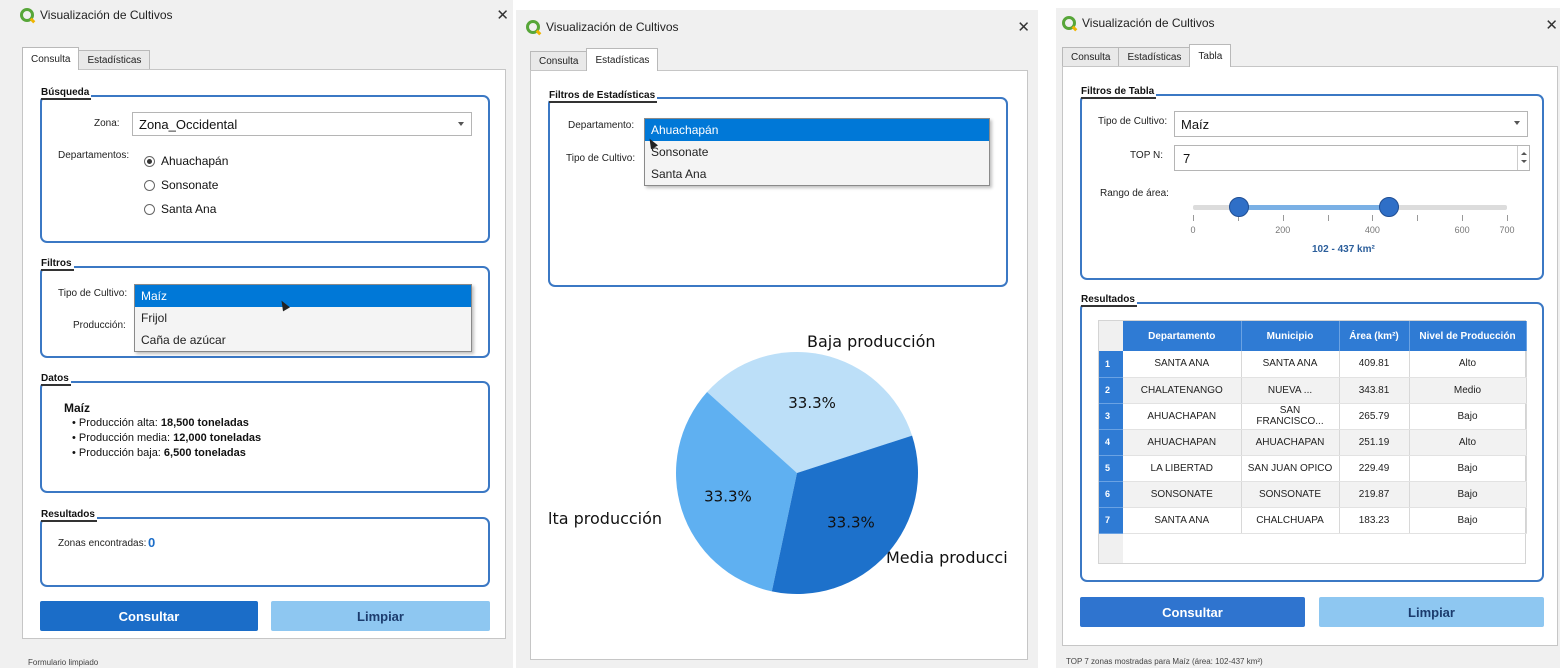  Describe the element at coordinates (1193, 230) in the screenshot. I see `slider-tick-label: 0` at that location.